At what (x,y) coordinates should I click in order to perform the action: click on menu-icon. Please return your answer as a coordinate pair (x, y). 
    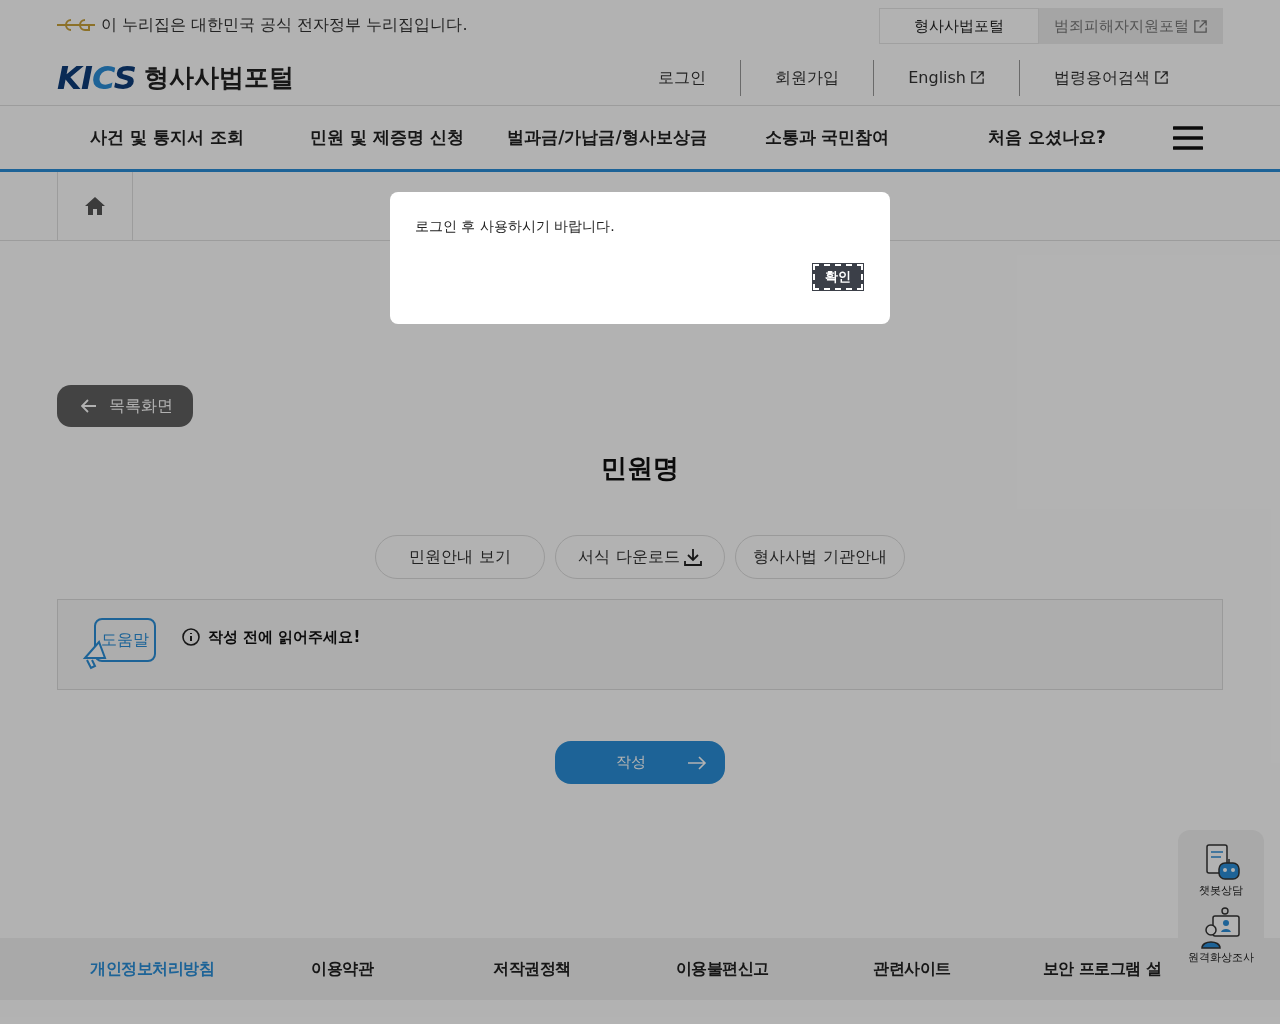
    Looking at the image, I should click on (1188, 137).